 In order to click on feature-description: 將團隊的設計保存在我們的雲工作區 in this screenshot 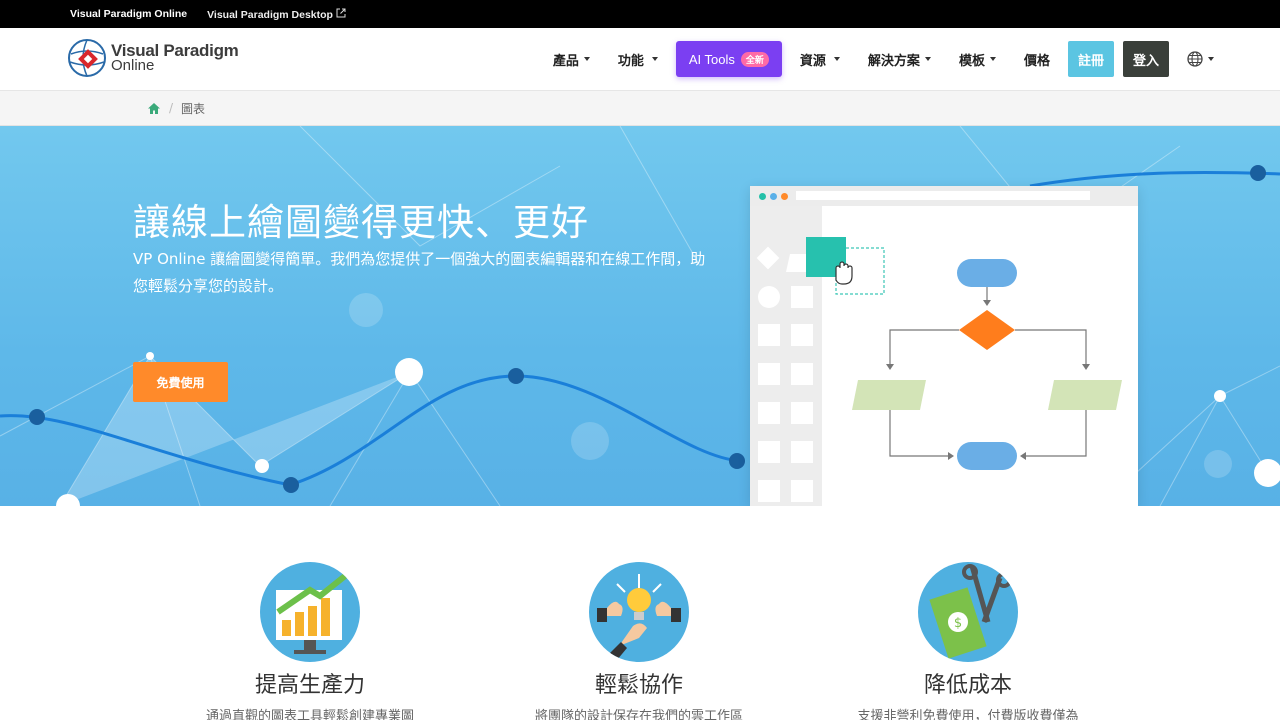, I will do `click(638, 714)`.